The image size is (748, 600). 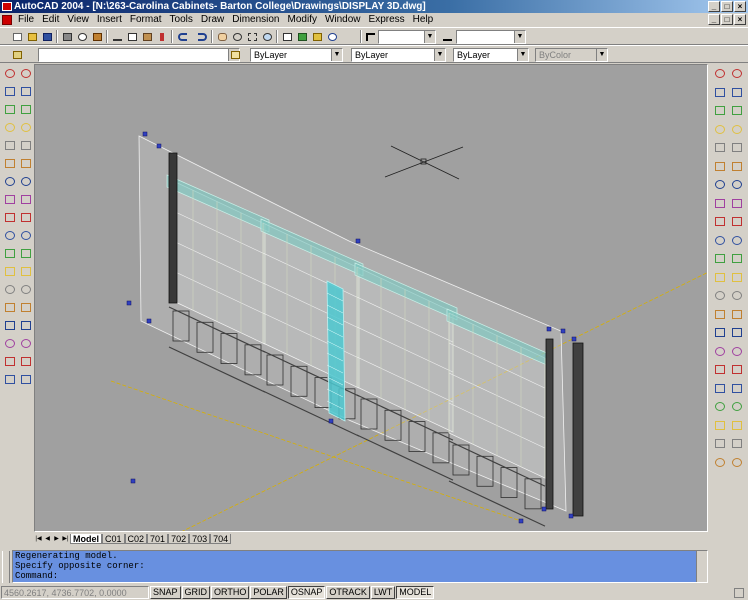 What do you see at coordinates (720, 369) in the screenshot?
I see `pedit-button` at bounding box center [720, 369].